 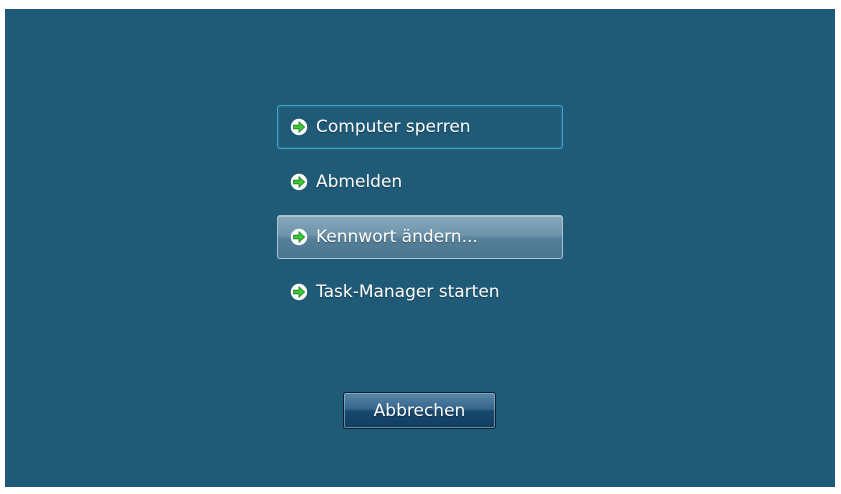 I want to click on log-off-label: Abmelden, so click(x=359, y=182).